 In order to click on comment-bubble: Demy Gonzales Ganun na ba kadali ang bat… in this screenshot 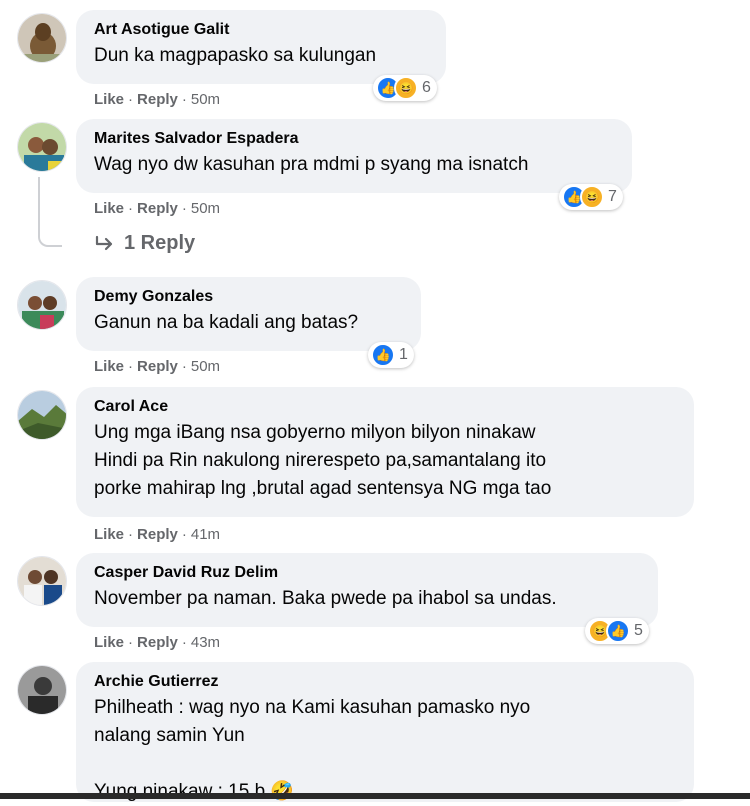, I will do `click(248, 314)`.